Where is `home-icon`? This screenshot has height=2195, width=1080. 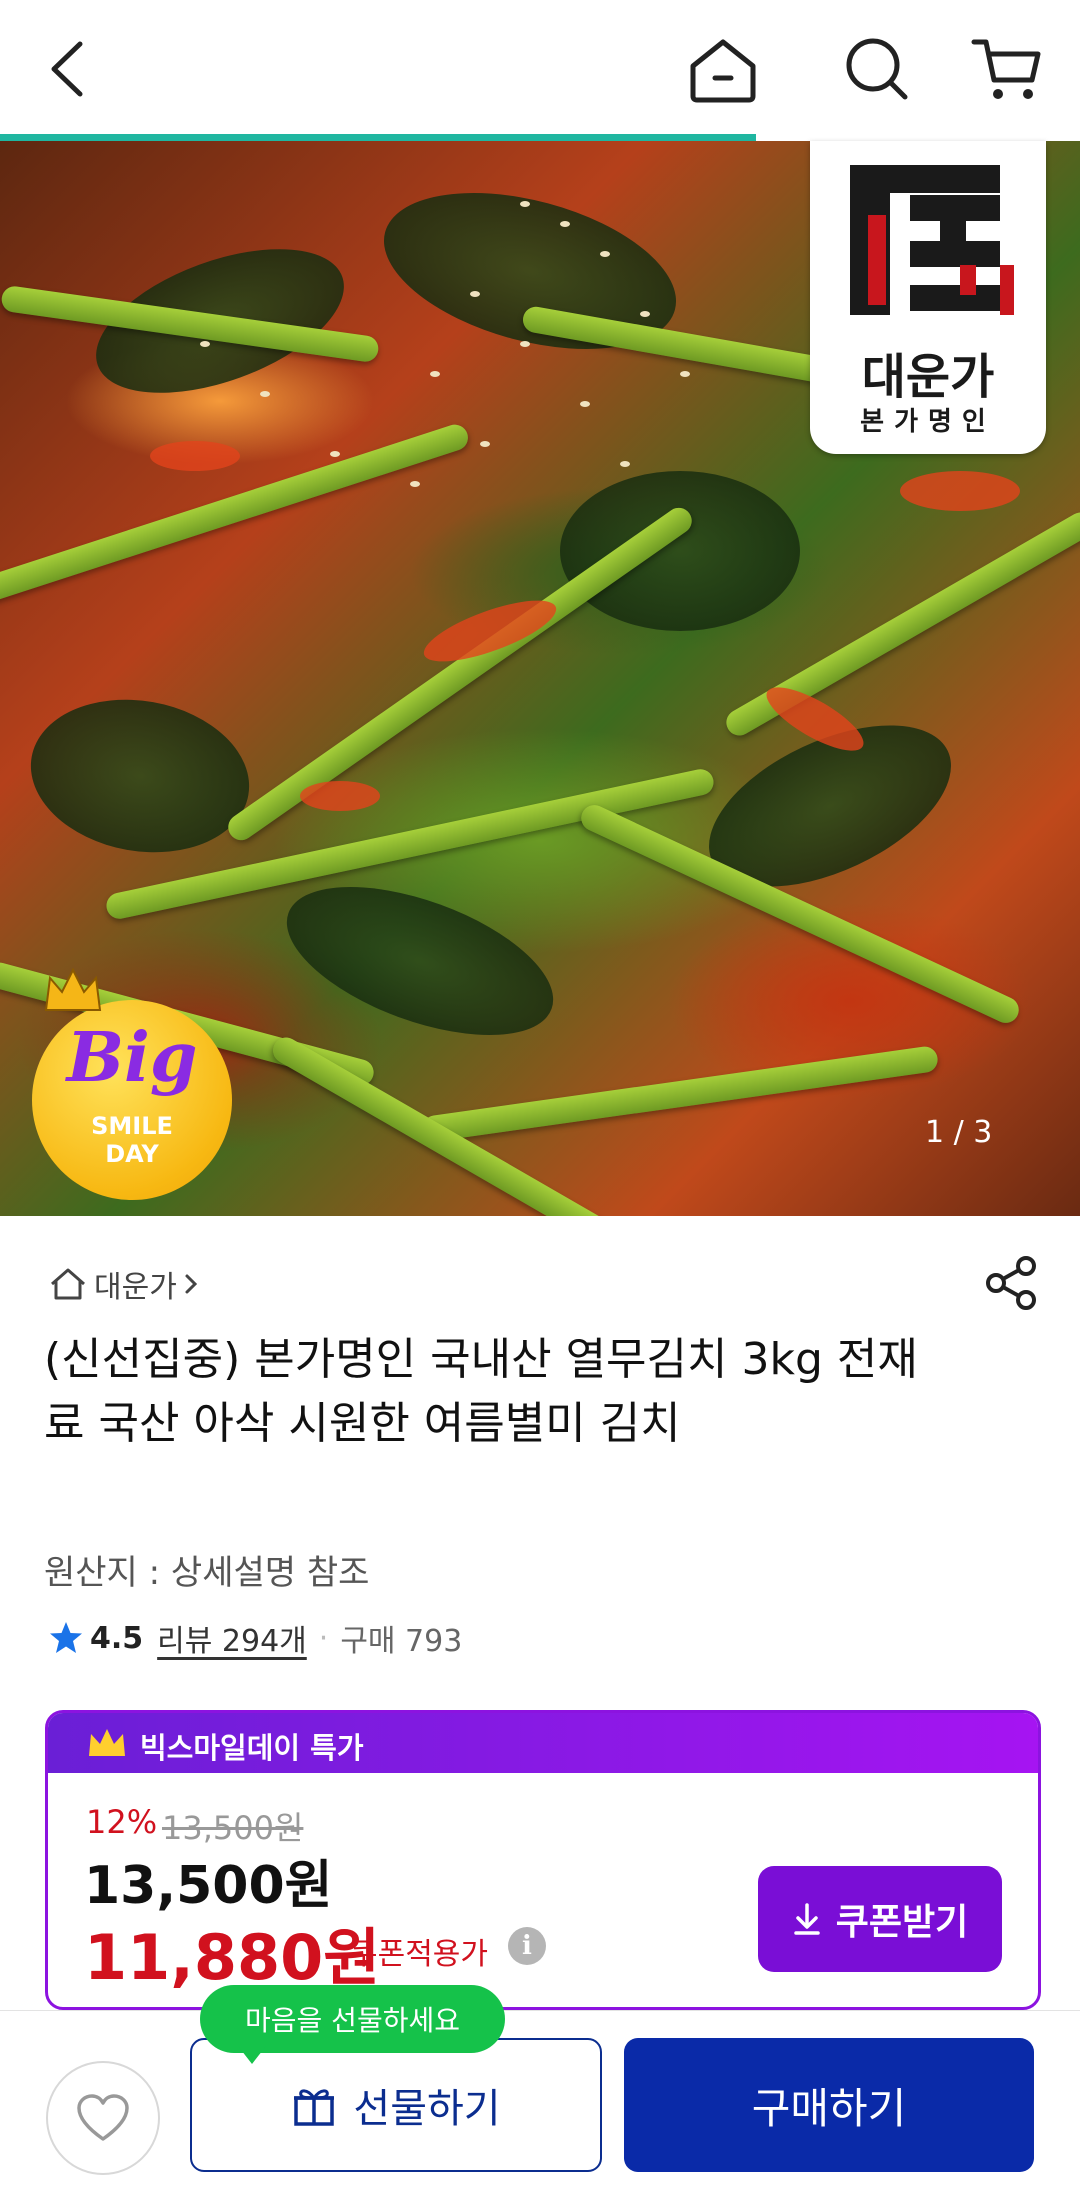
home-icon is located at coordinates (723, 71).